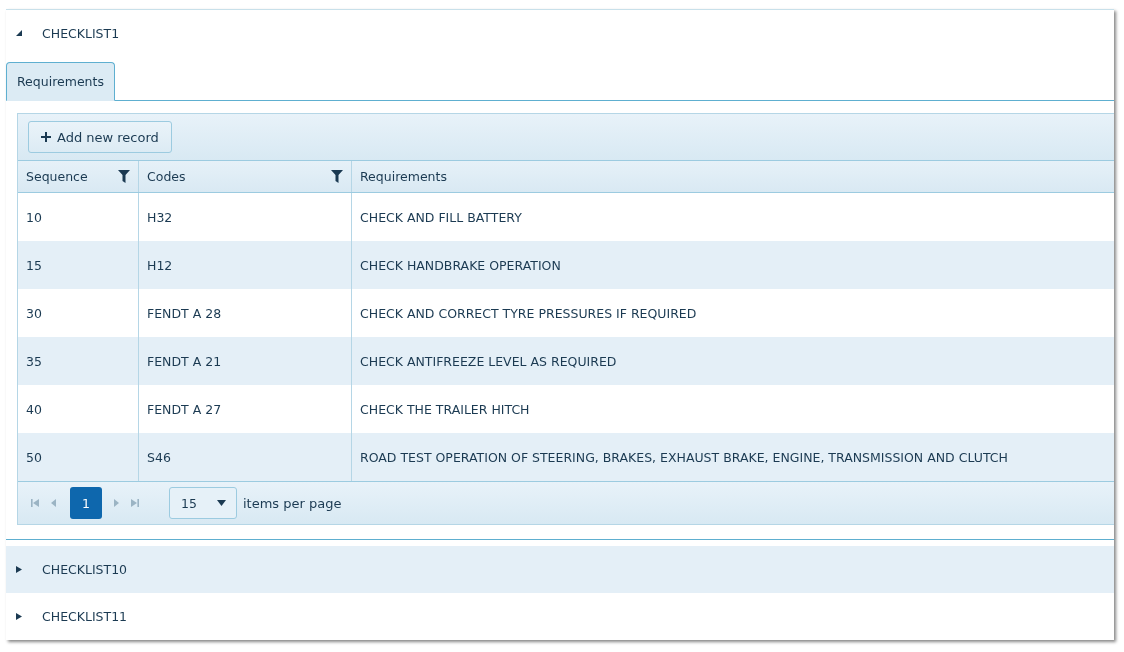 The image size is (1124, 652). Describe the element at coordinates (560, 616) in the screenshot. I see `panel-item-header: CHECKLIST11` at that location.